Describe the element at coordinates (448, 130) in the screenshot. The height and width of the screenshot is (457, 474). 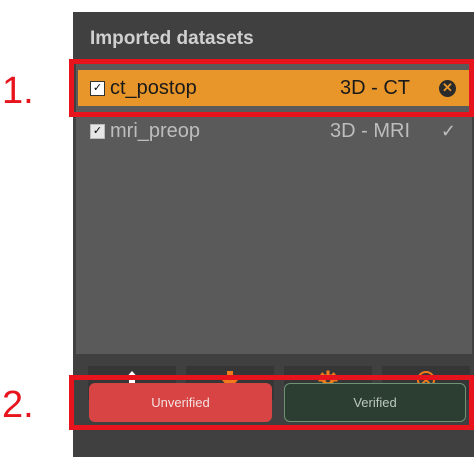
I see `checkmark-icon: ✓` at that location.